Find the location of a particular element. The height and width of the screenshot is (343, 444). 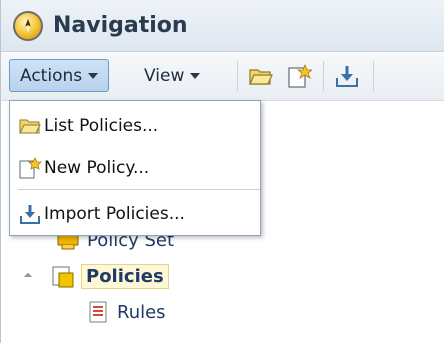

menu-separator is located at coordinates (139, 189).